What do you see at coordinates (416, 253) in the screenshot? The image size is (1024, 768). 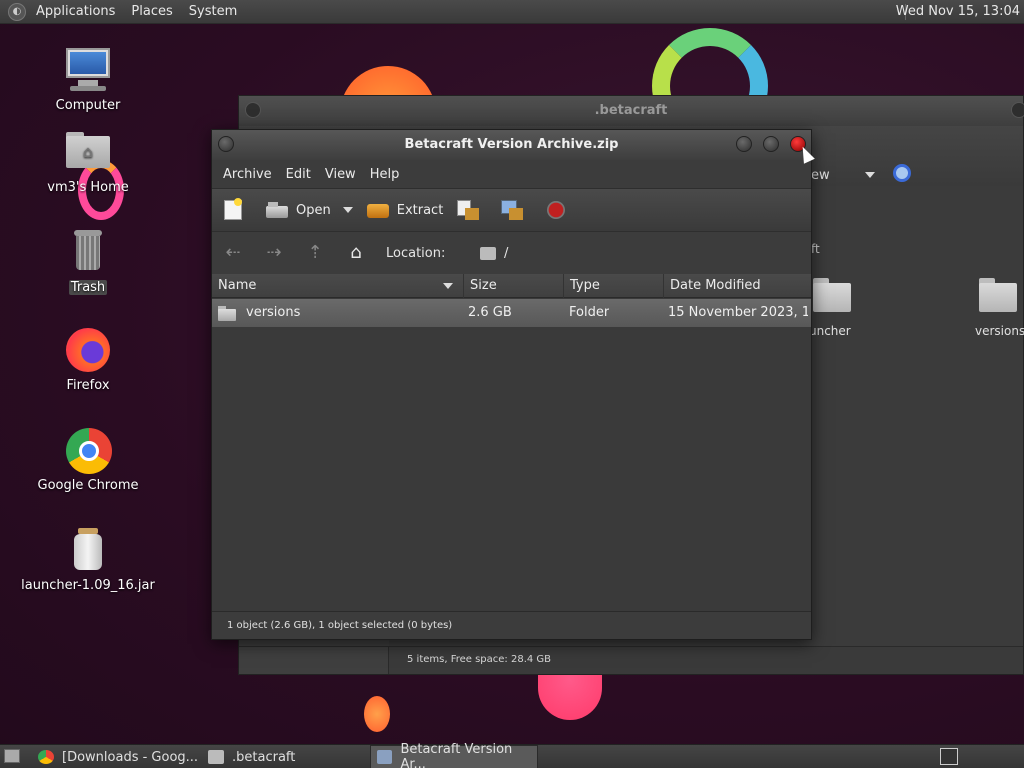 I see `location-label: Location:` at bounding box center [416, 253].